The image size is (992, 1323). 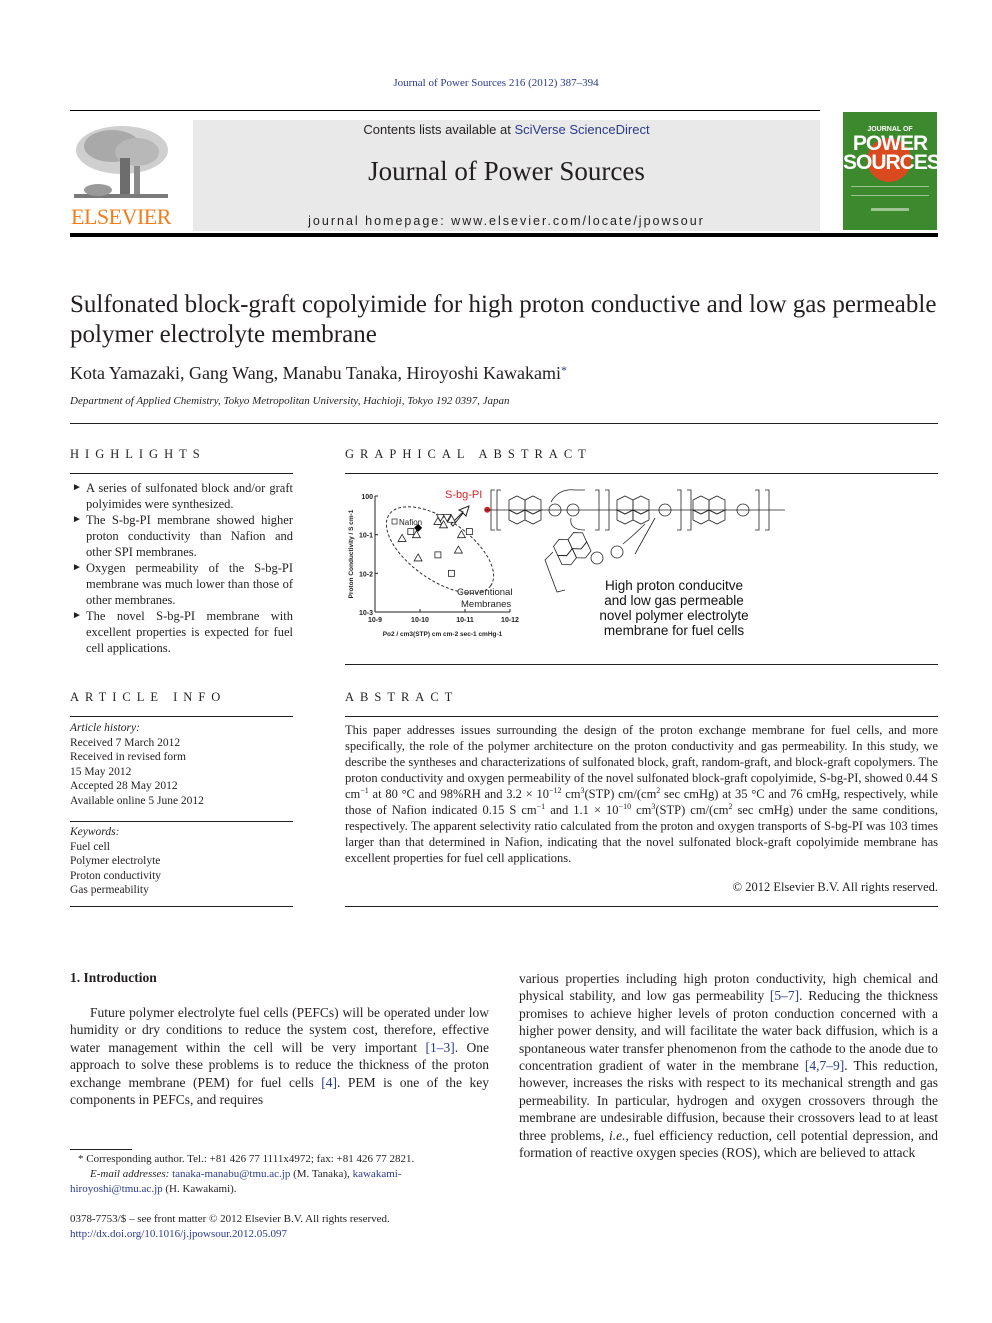 I want to click on article-info-heading: ARTICLE INFO, so click(x=148, y=697).